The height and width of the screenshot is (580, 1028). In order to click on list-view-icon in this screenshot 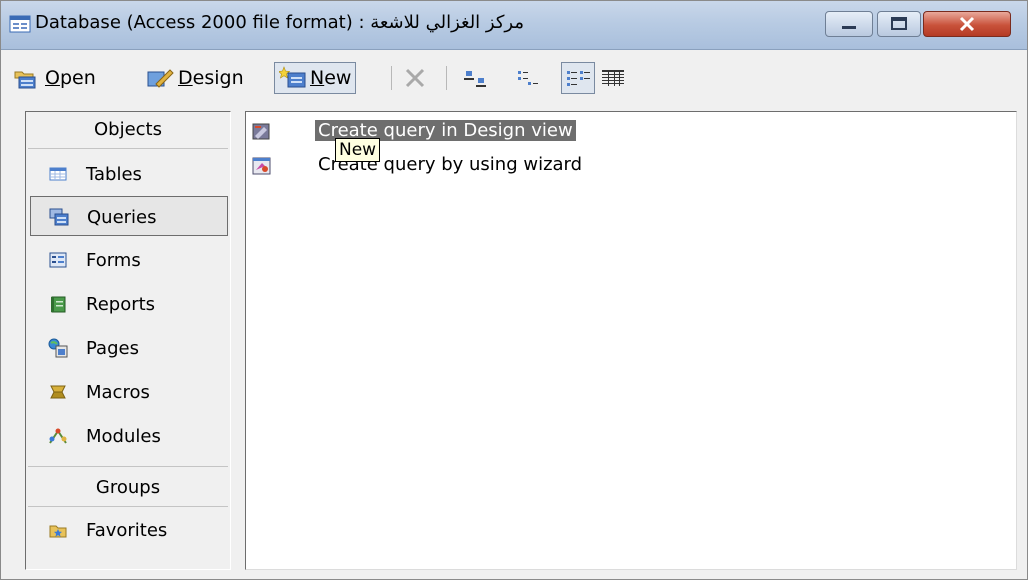, I will do `click(578, 78)`.